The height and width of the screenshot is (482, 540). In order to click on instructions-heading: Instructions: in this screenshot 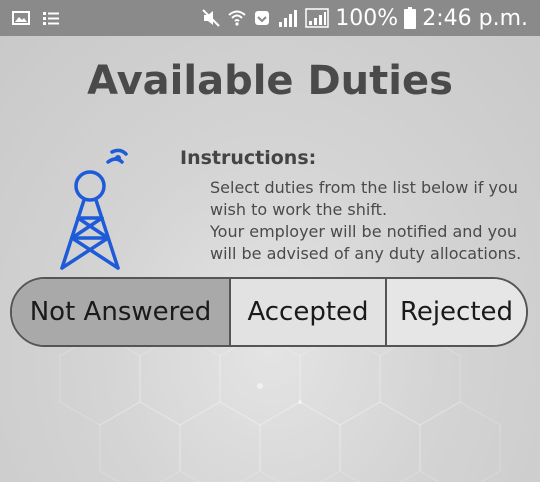, I will do `click(248, 158)`.